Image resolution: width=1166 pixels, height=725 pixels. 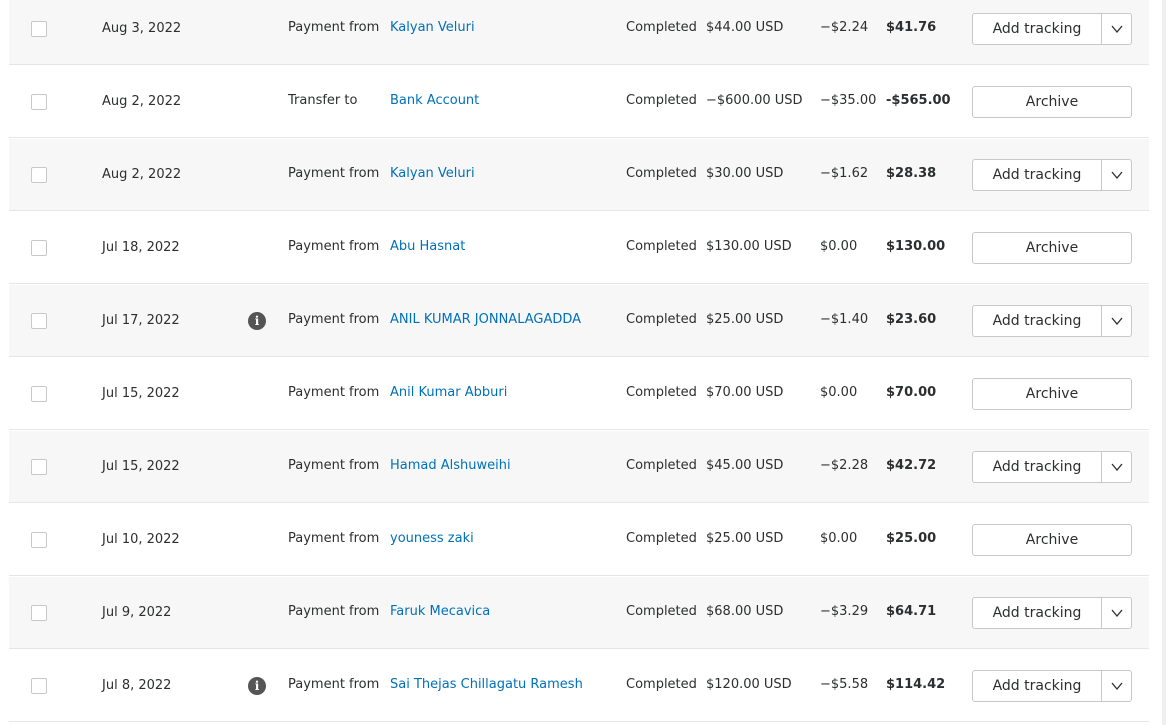 I want to click on counterparty-link: Faruk Mecavica, so click(x=440, y=611).